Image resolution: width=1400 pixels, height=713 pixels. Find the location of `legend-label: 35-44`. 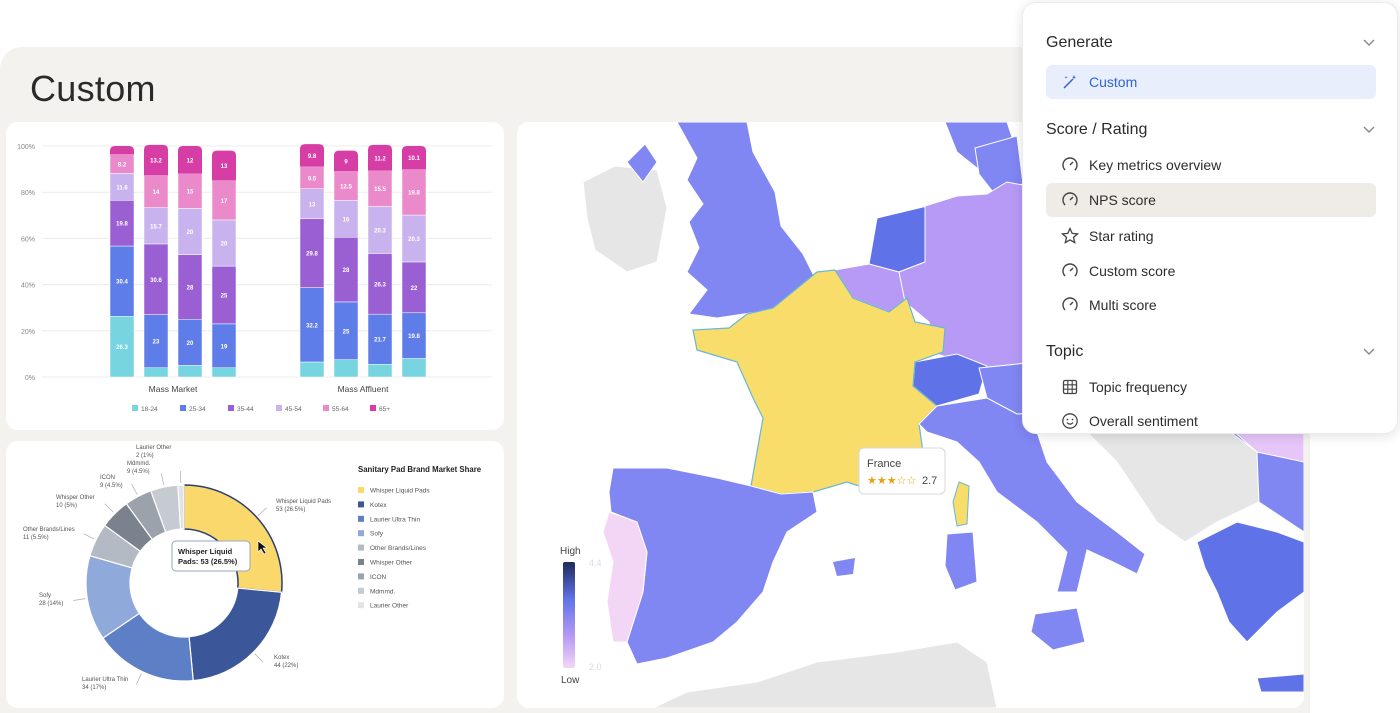

legend-label: 35-44 is located at coordinates (245, 409).